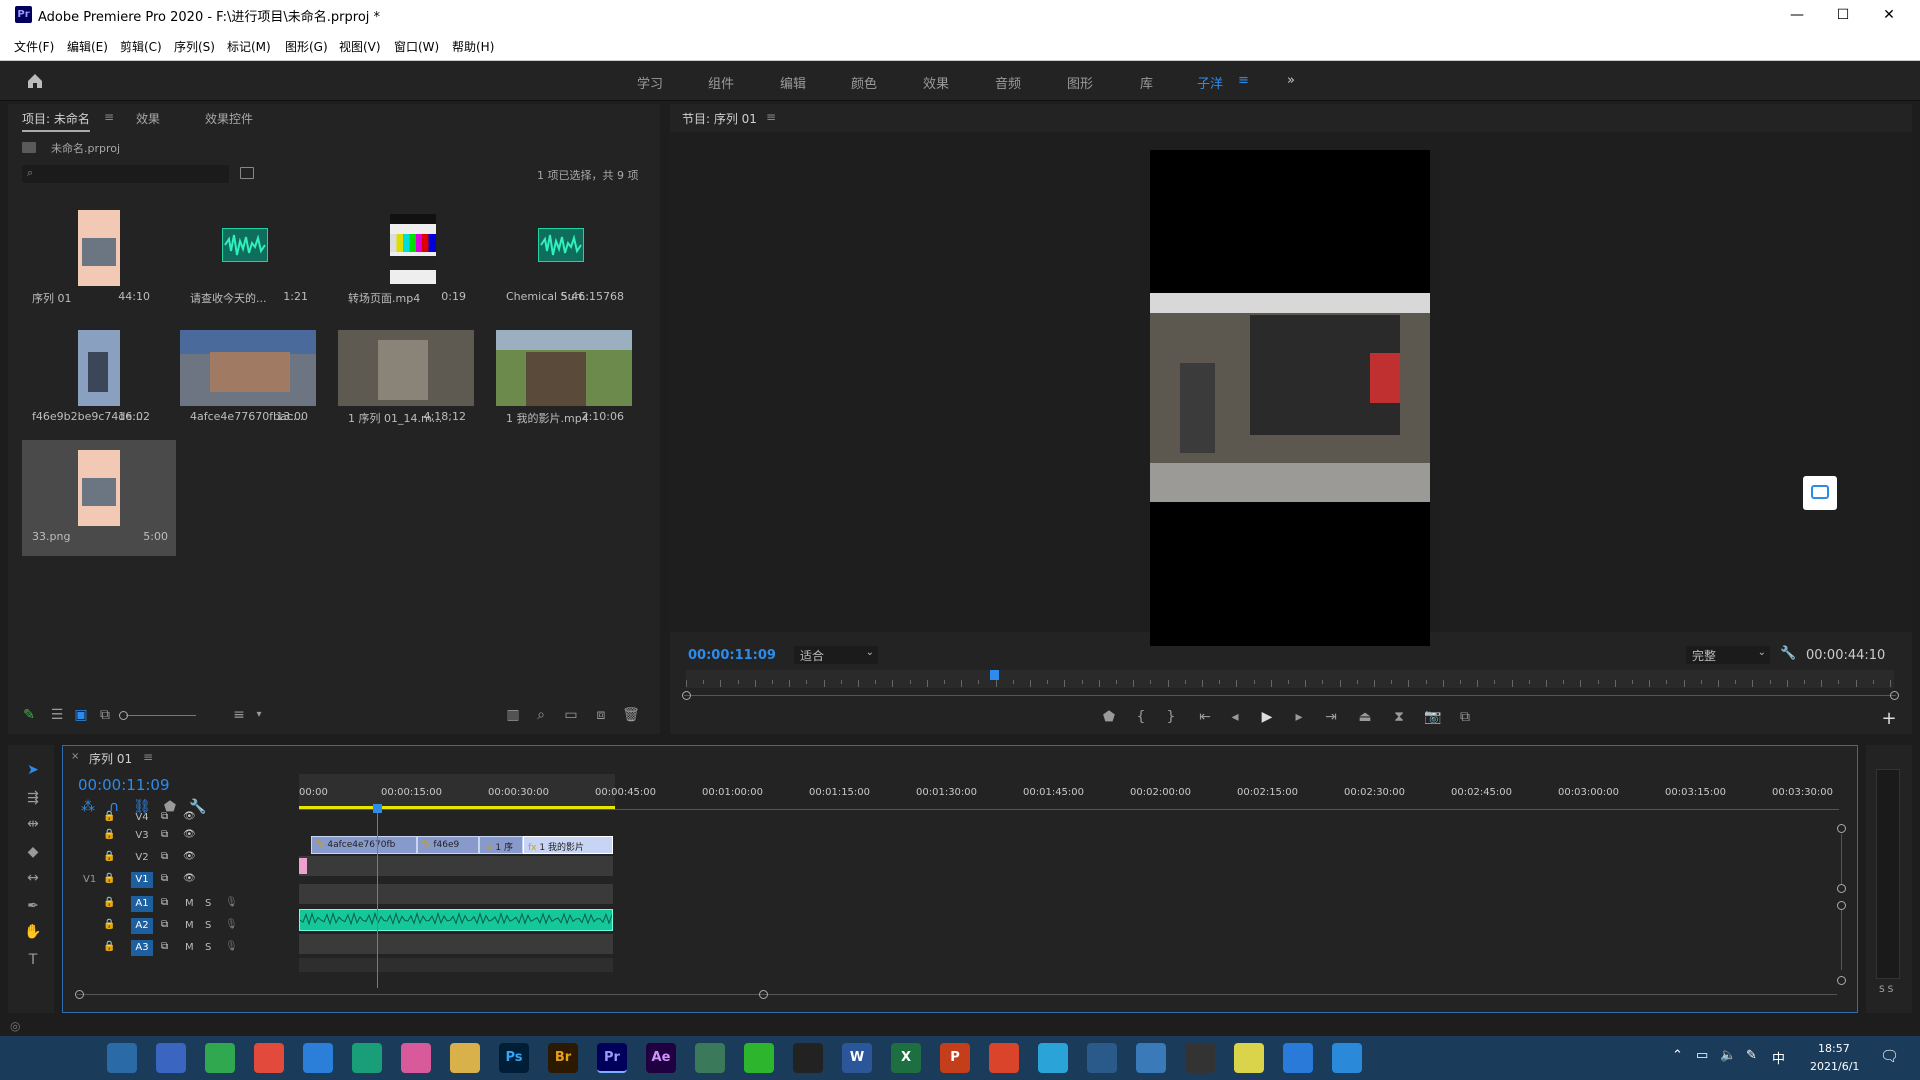 The image size is (1920, 1080). Describe the element at coordinates (33, 932) in the screenshot. I see `hand-tool-icon: ✋` at that location.